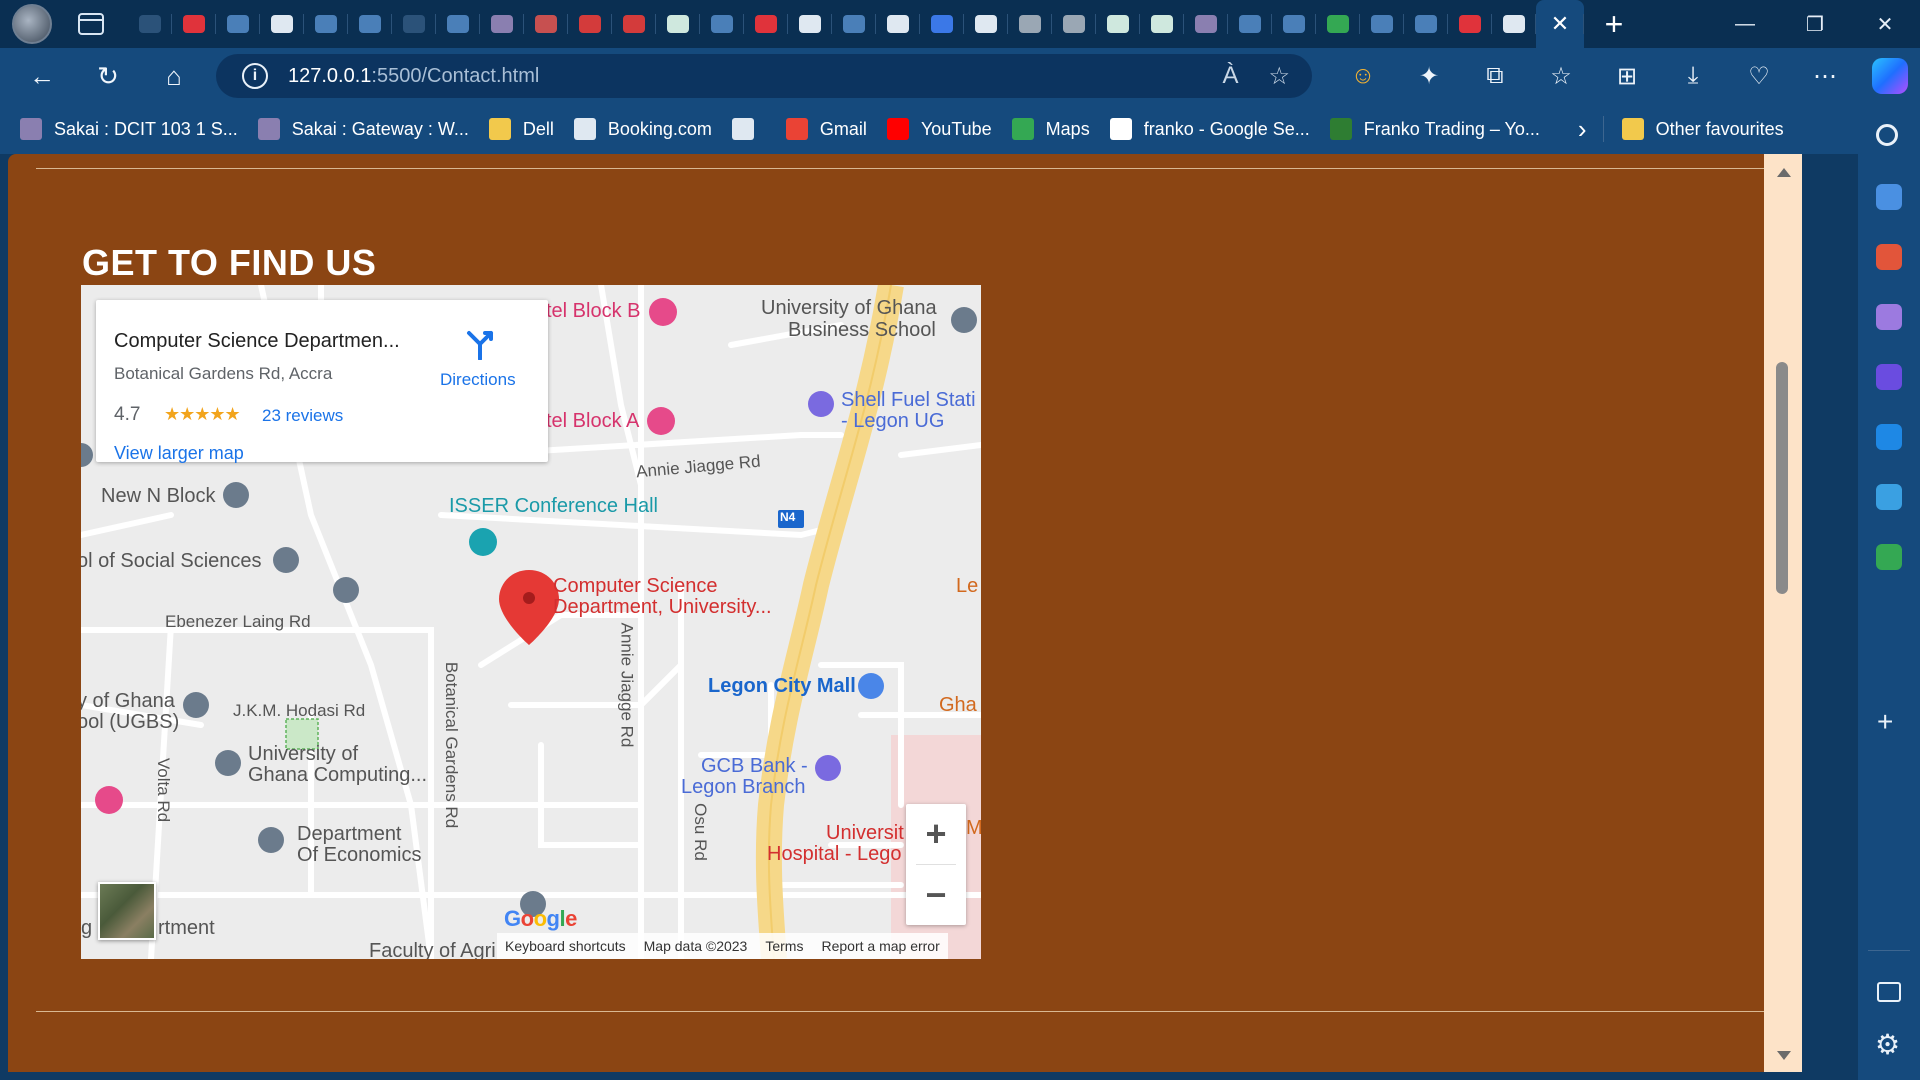 Image resolution: width=1920 pixels, height=1080 pixels. Describe the element at coordinates (1890, 76) in the screenshot. I see `copilot-icon` at that location.